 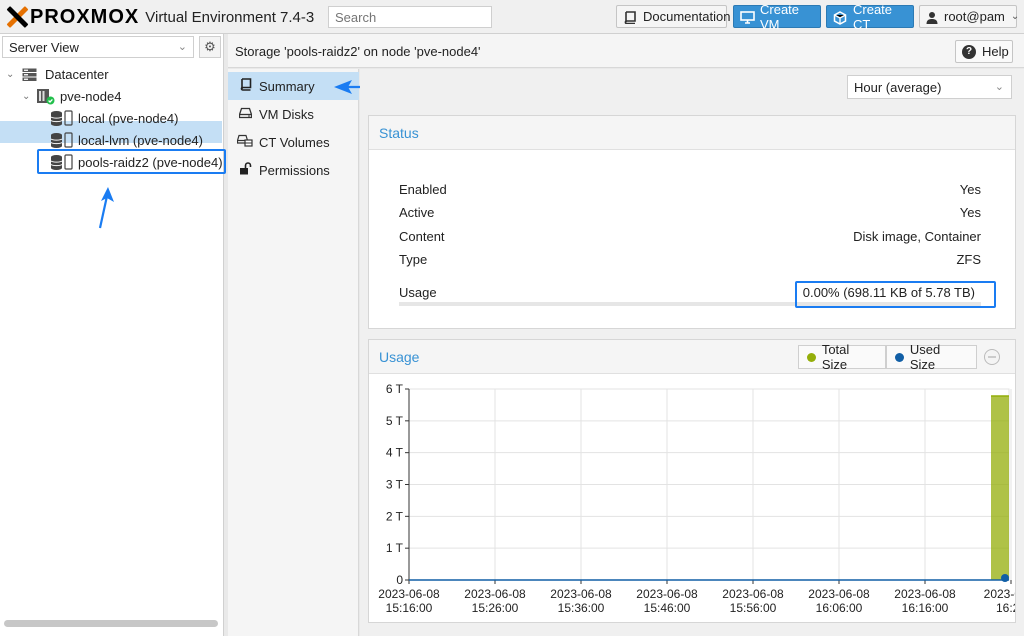 What do you see at coordinates (917, 236) in the screenshot?
I see `status-value: Disk image, Container` at bounding box center [917, 236].